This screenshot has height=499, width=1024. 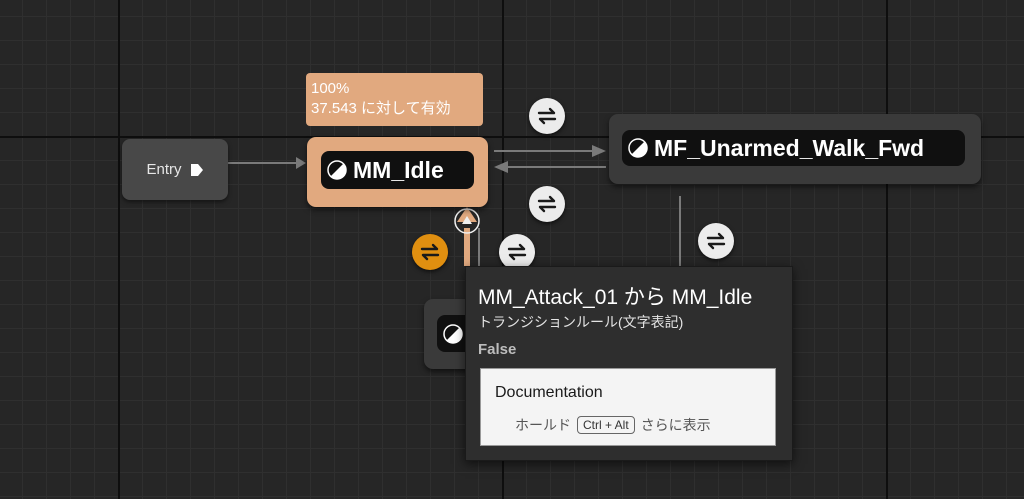 What do you see at coordinates (581, 322) in the screenshot?
I see `tooltip-subtitle: トランジションルール(文字表記)` at bounding box center [581, 322].